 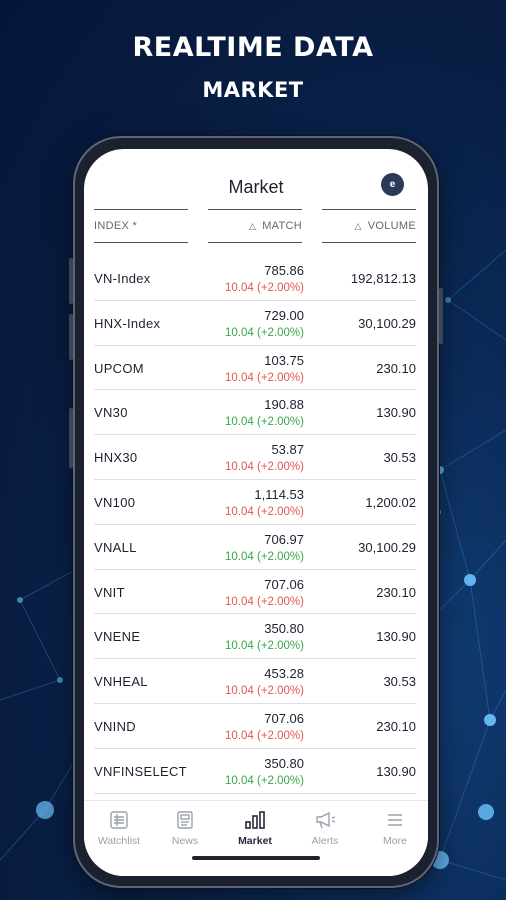 I want to click on column-header-index: INDEX *, so click(x=141, y=226).